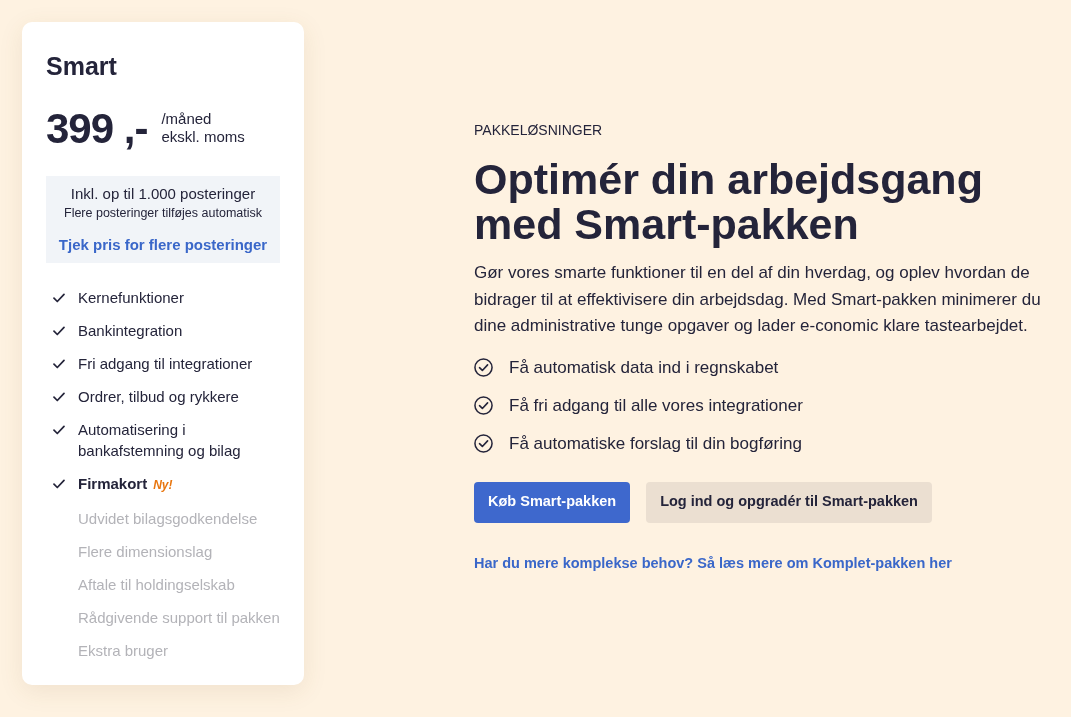 Image resolution: width=1071 pixels, height=717 pixels. I want to click on price-link: Tjek pris for flere posteringer, so click(163, 245).